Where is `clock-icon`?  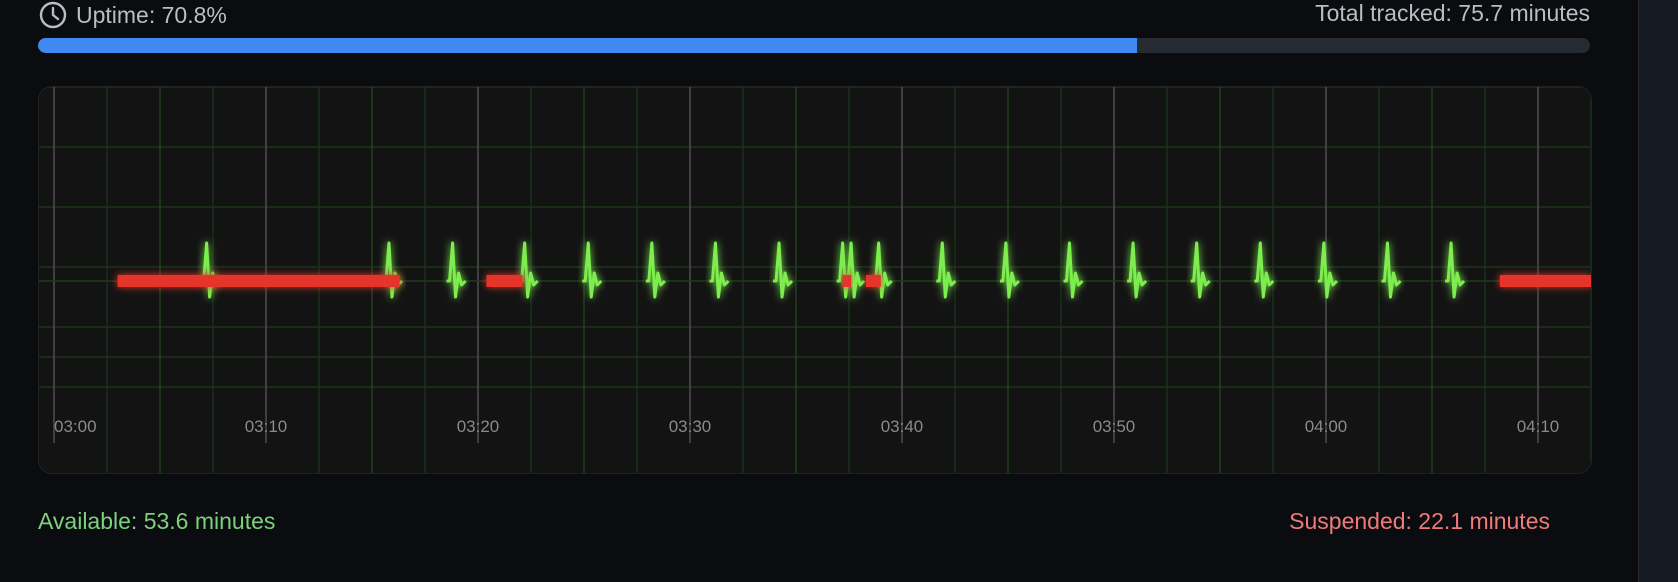 clock-icon is located at coordinates (53, 15).